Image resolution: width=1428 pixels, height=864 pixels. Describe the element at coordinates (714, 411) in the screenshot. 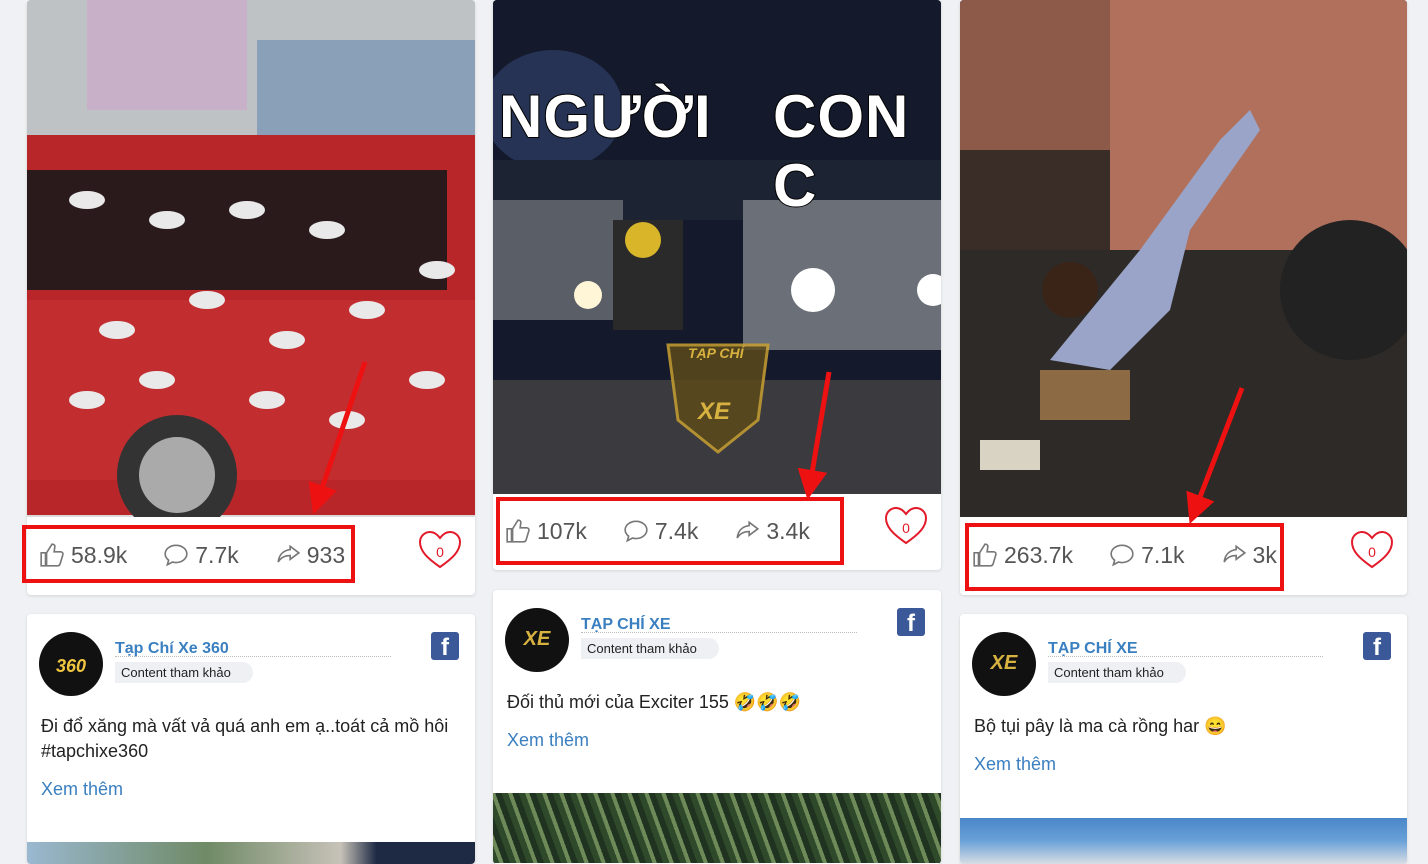

I see `watermark-badge-bottom: XE` at that location.